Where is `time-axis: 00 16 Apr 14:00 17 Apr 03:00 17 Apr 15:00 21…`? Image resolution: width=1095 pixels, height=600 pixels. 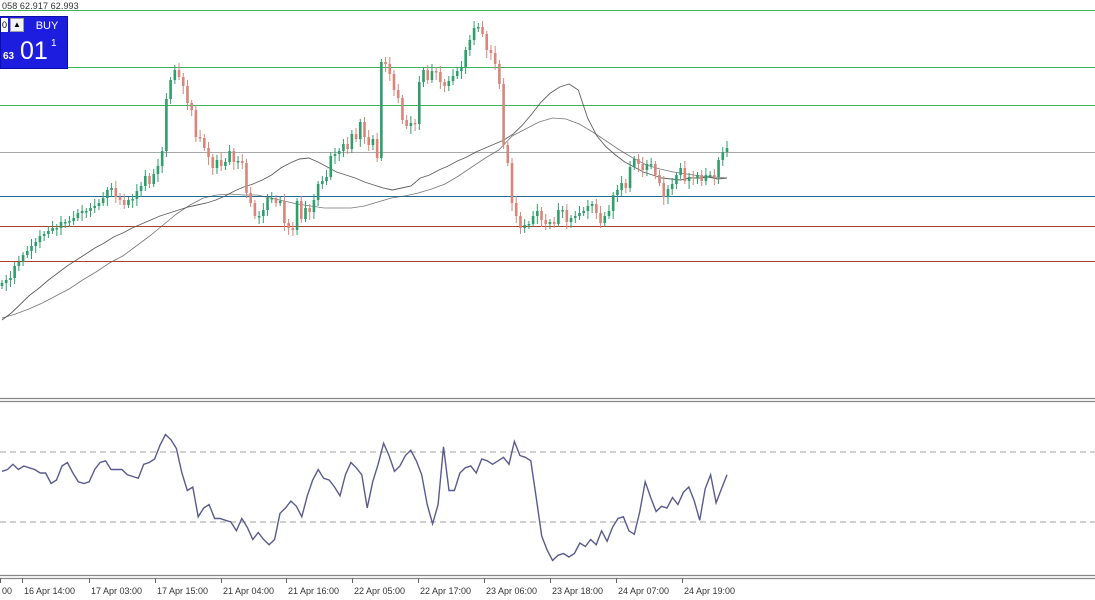 time-axis: 00 16 Apr 14:00 17 Apr 03:00 17 Apr 15:00 21… is located at coordinates (367, 587).